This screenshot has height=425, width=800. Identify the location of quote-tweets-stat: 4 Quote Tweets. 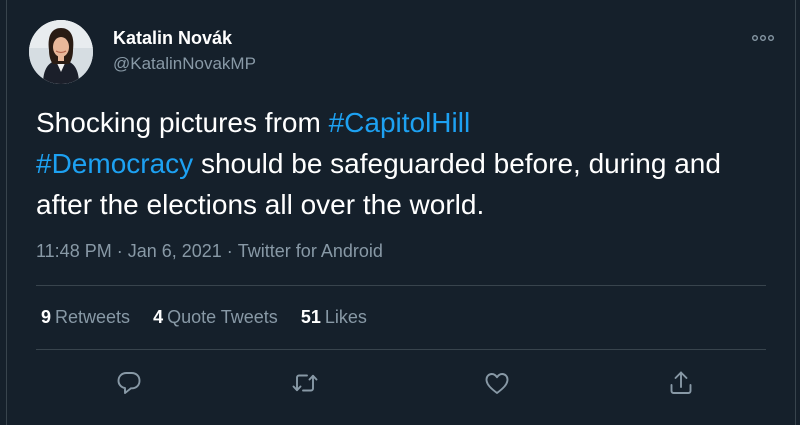
(215, 317).